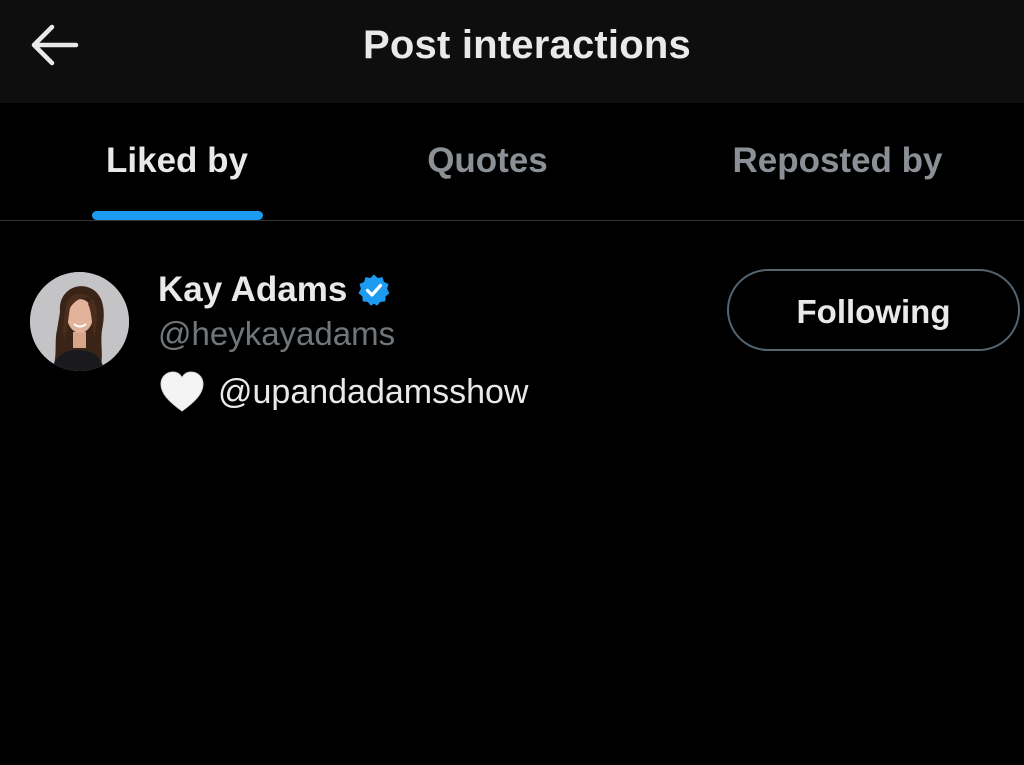 This screenshot has width=1024, height=765. I want to click on bio-mention-link: @upandadamsshow, so click(373, 392).